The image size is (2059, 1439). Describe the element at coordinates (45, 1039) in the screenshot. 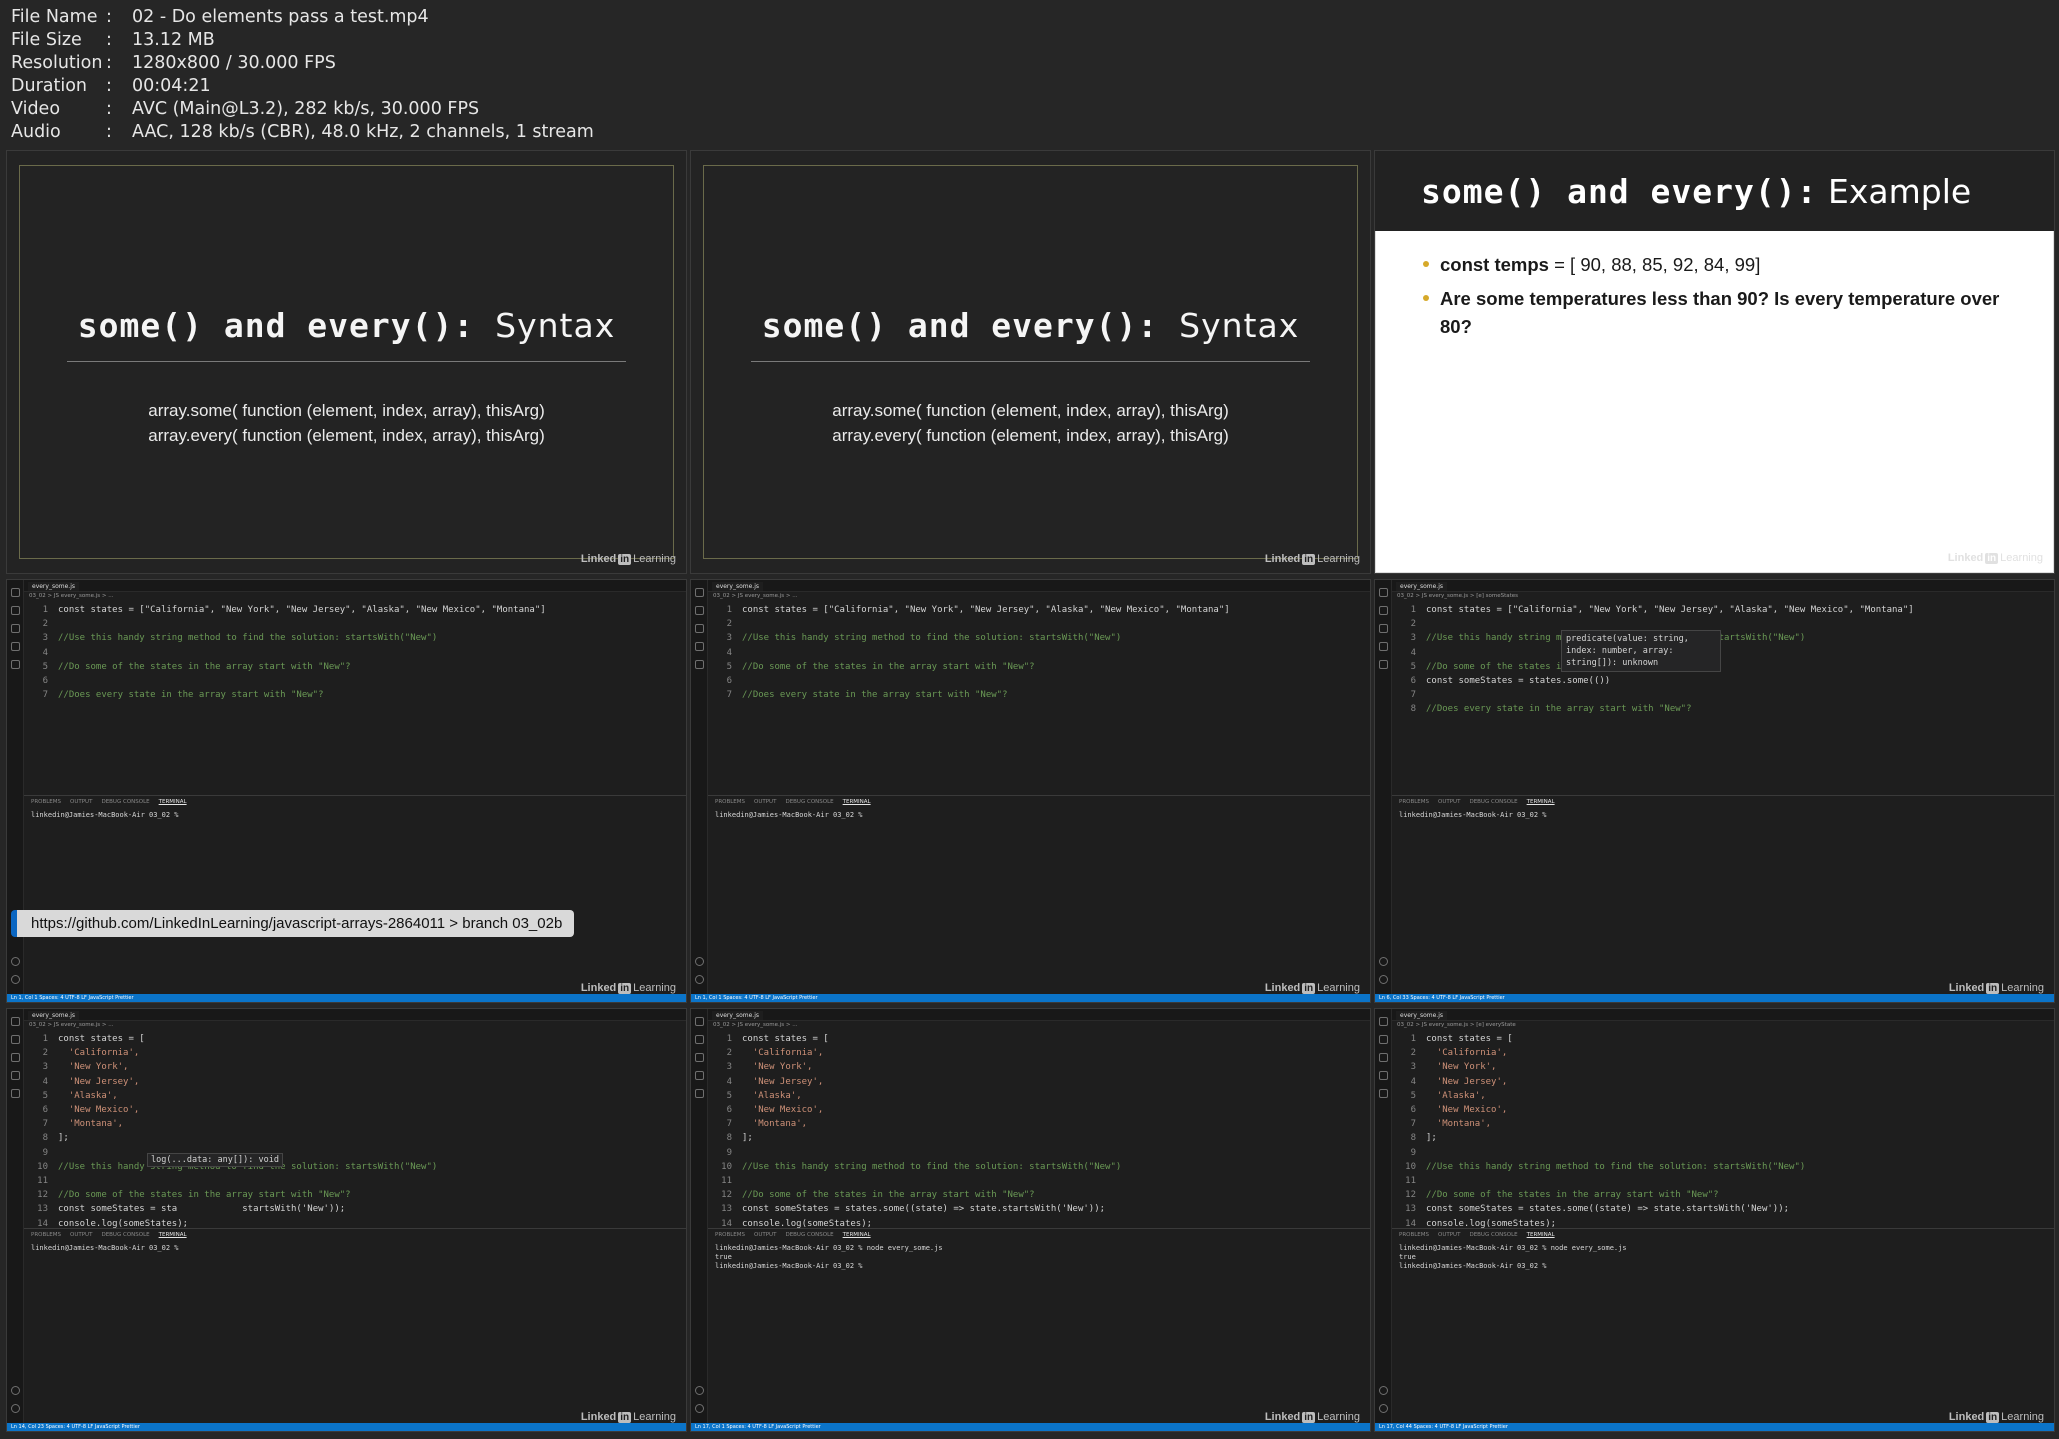

I see `line-number: 1` at that location.